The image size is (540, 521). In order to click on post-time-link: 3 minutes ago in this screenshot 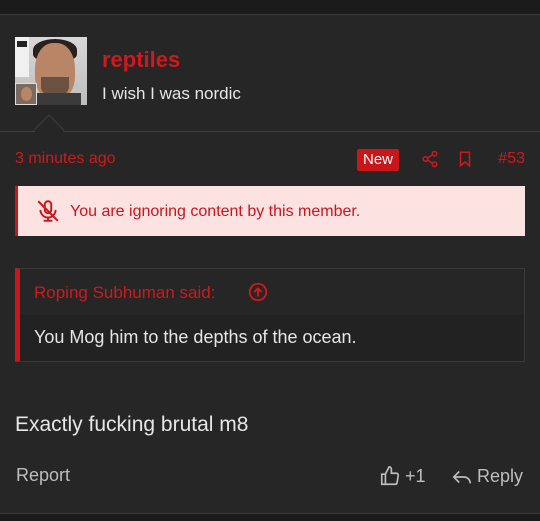, I will do `click(65, 159)`.